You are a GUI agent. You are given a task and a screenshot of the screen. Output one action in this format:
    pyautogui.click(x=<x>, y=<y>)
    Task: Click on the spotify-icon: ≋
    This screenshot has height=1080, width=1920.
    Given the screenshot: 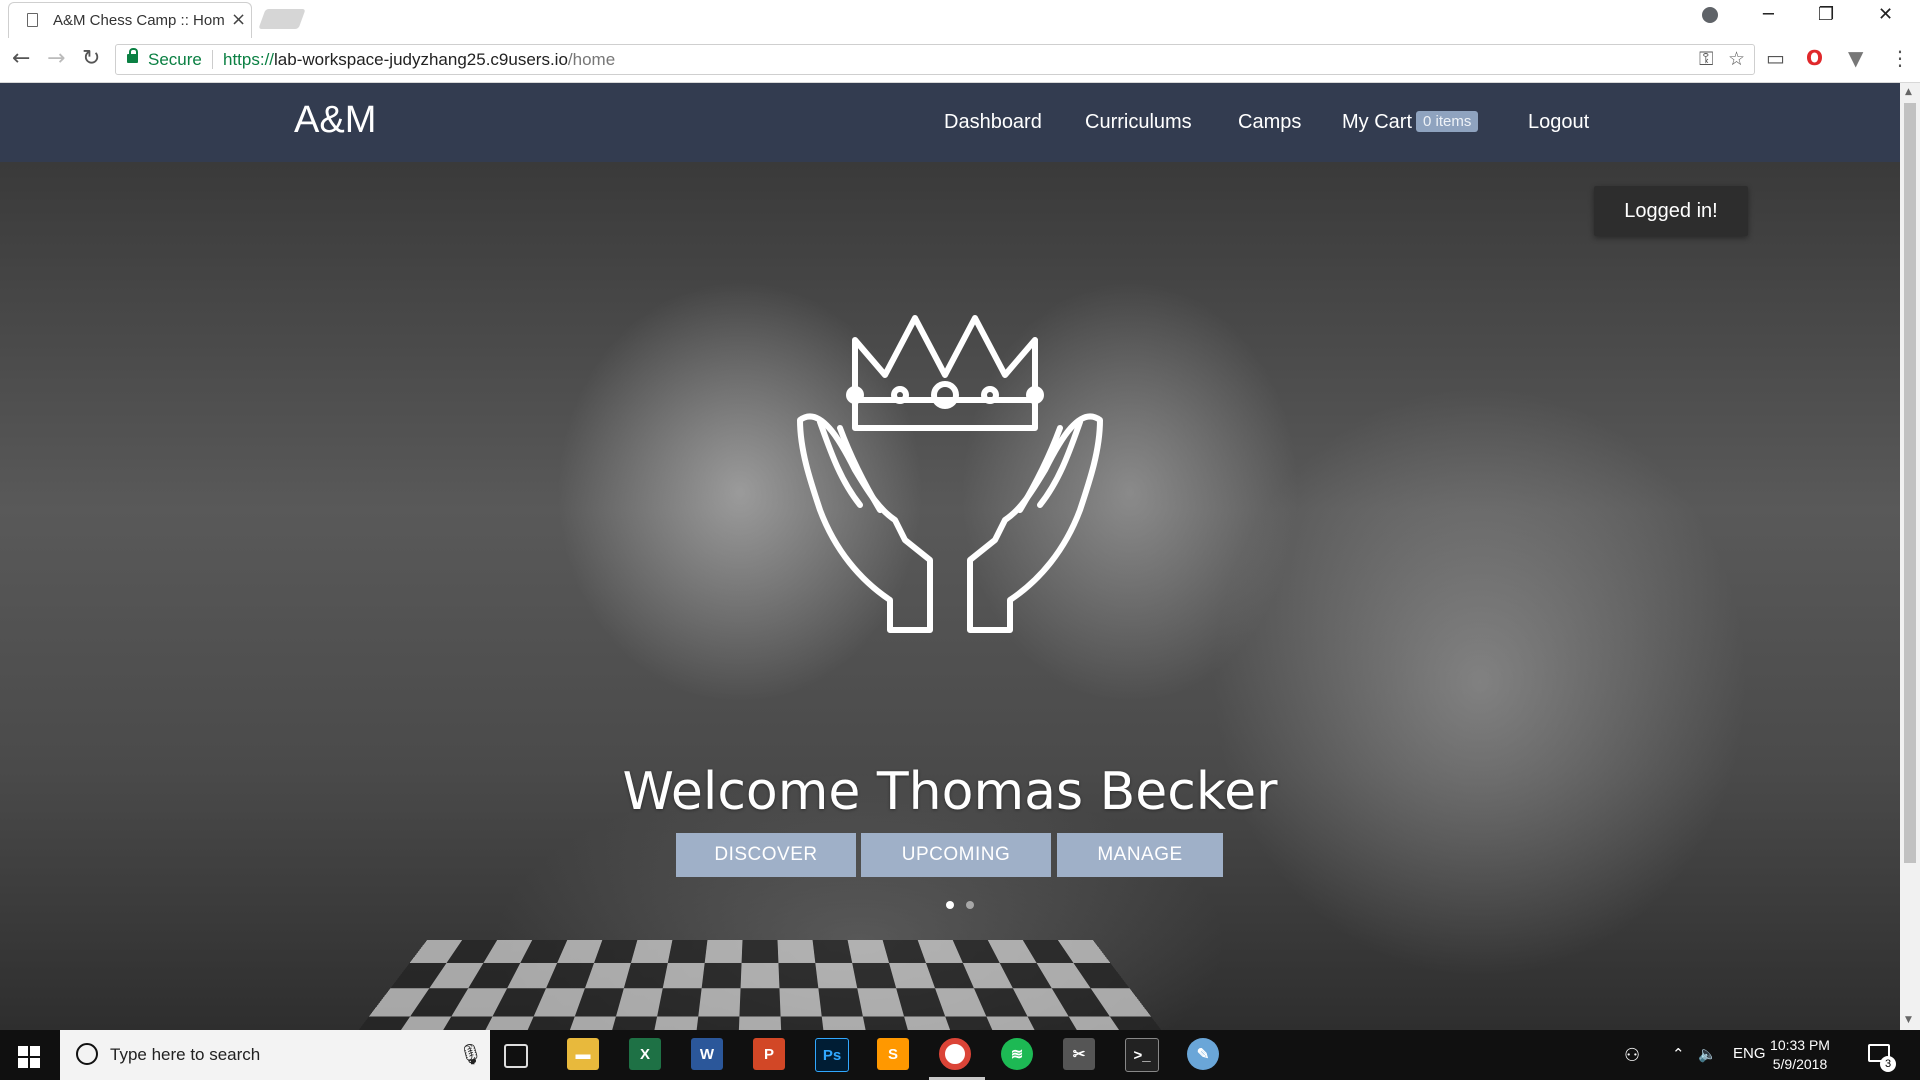 What is the action you would take?
    pyautogui.click(x=1017, y=1054)
    